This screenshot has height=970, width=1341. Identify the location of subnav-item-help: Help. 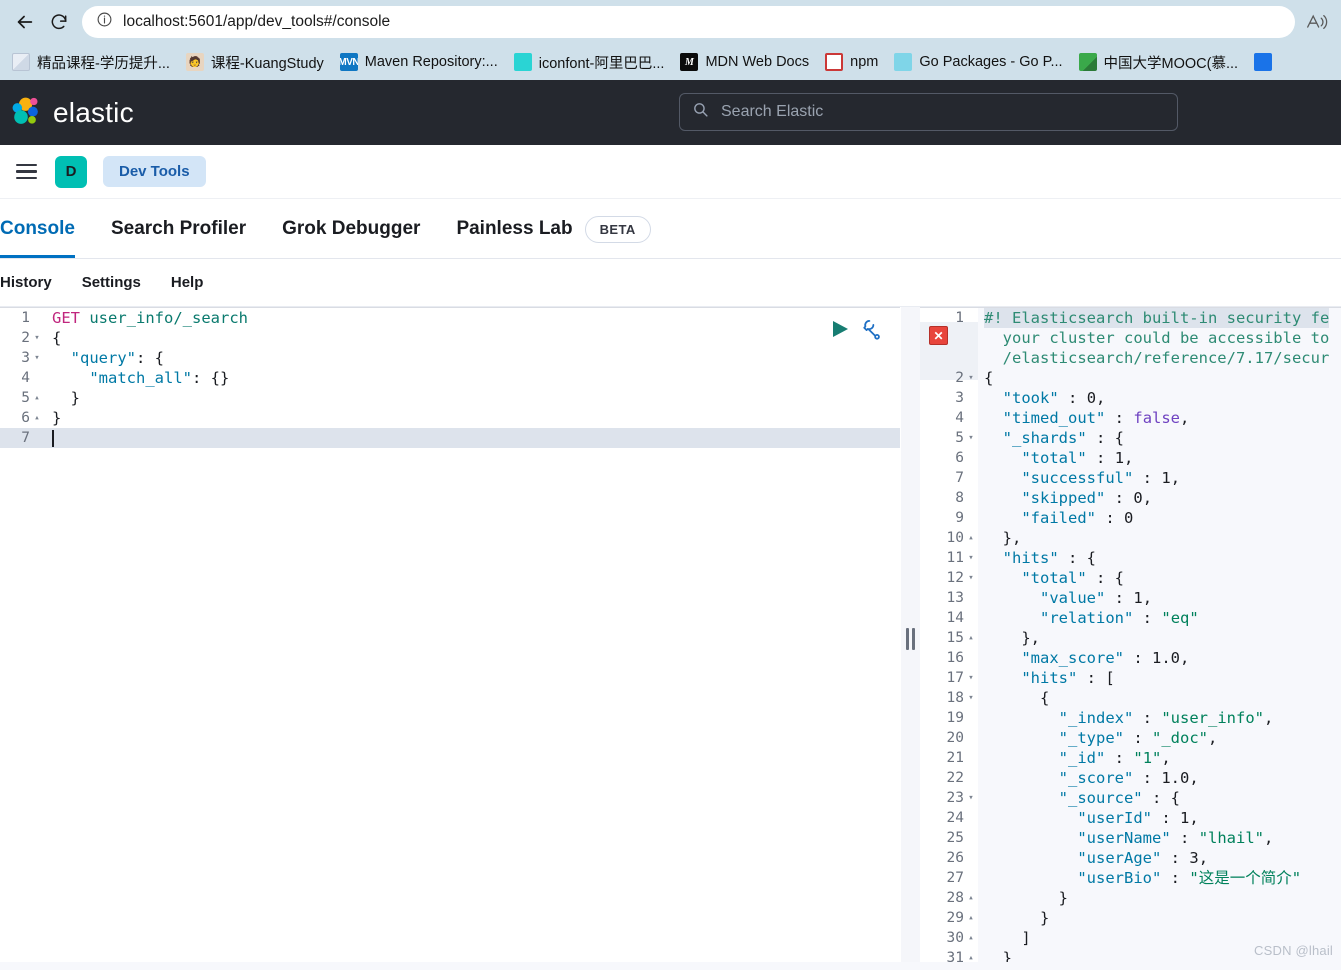
(187, 282).